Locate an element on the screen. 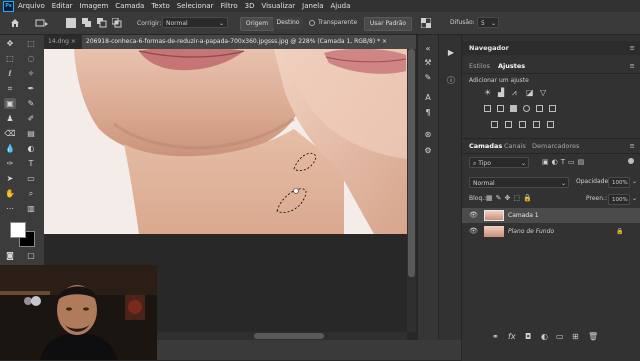 The image size is (640, 361). menu-texto: Texto is located at coordinates (160, 6).